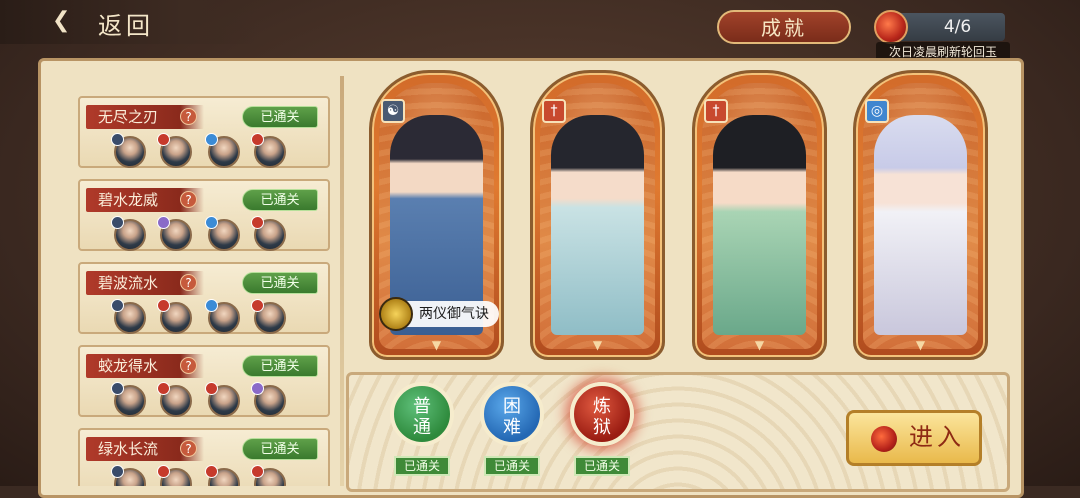 The width and height of the screenshot is (1080, 498). I want to click on skill-scroll-icon, so click(396, 314).